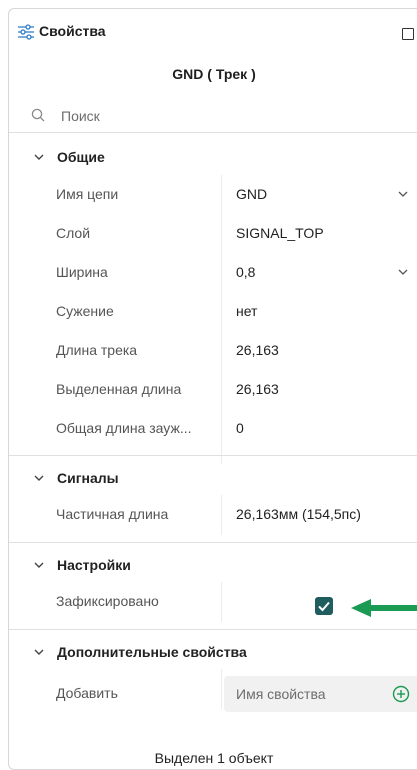 This screenshot has height=770, width=417. I want to click on property-row-selected-length: Выделенная длина 26,163, so click(213, 389).